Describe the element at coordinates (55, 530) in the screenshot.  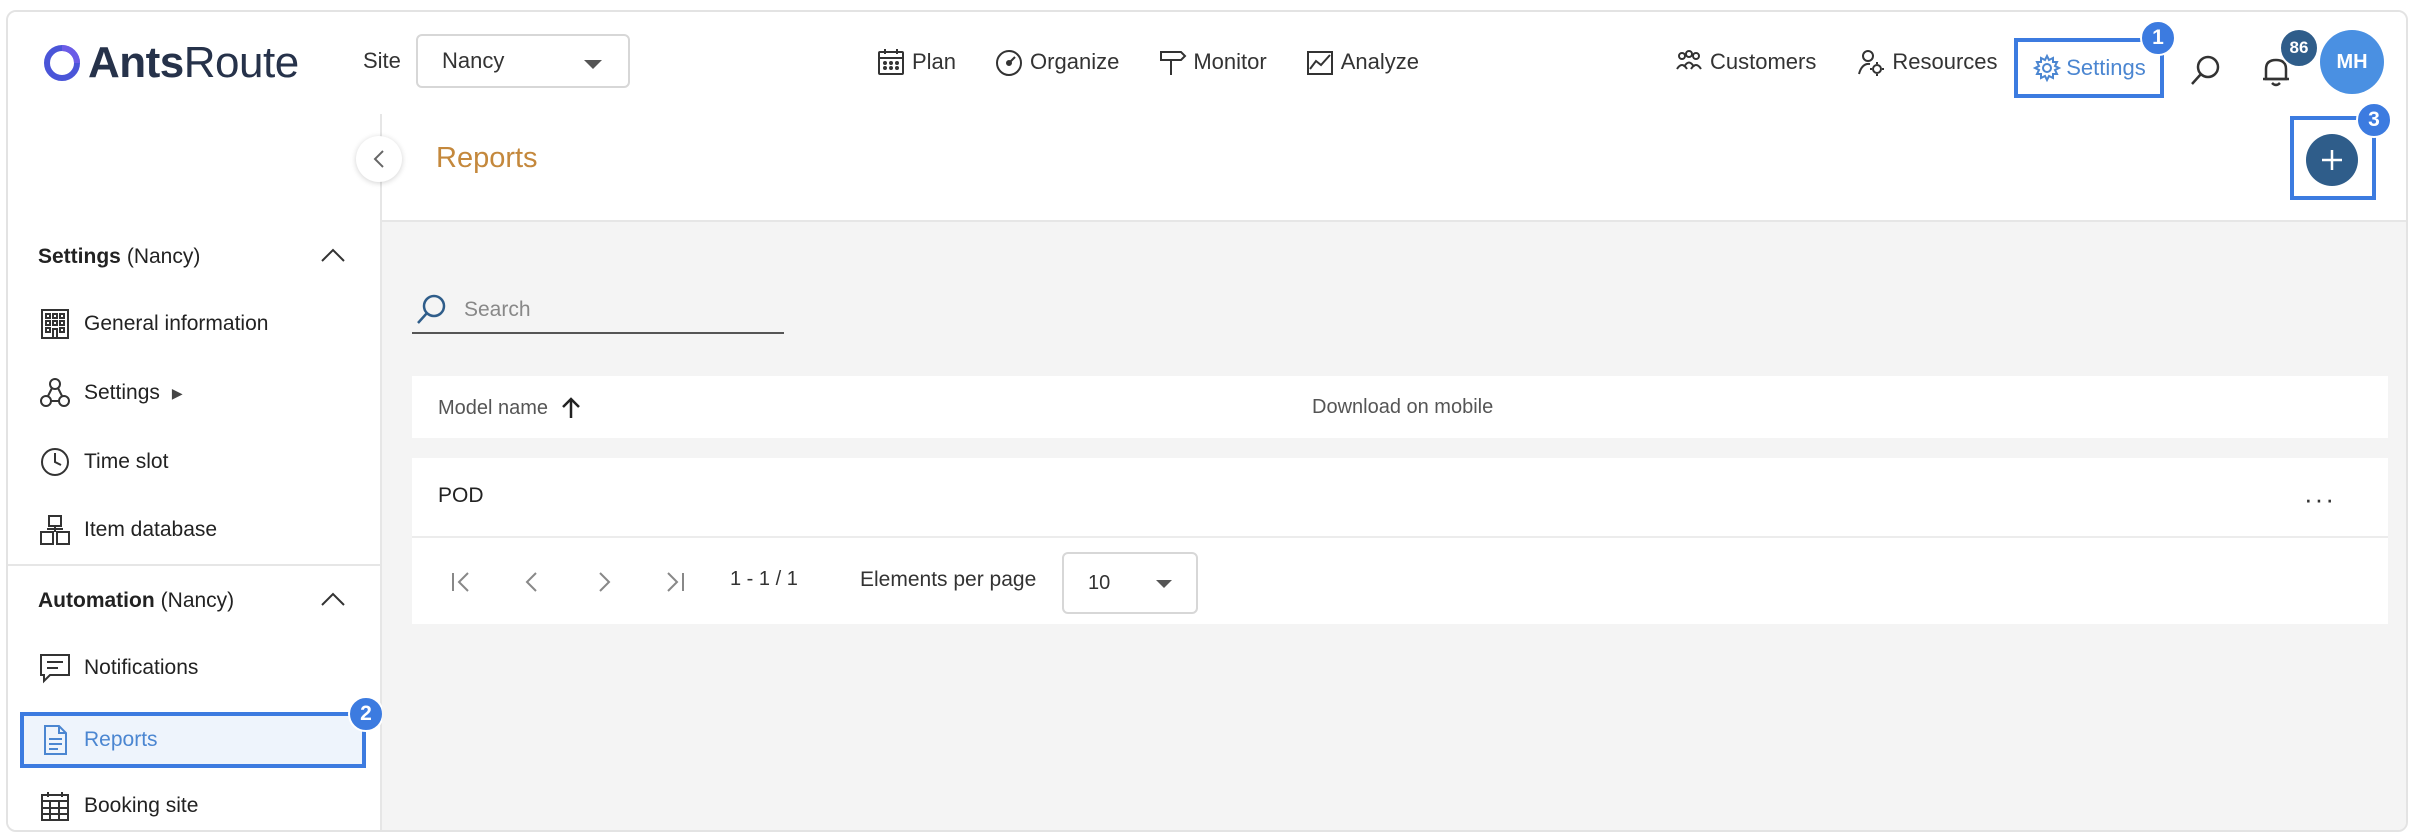
I see `boxes-icon` at that location.